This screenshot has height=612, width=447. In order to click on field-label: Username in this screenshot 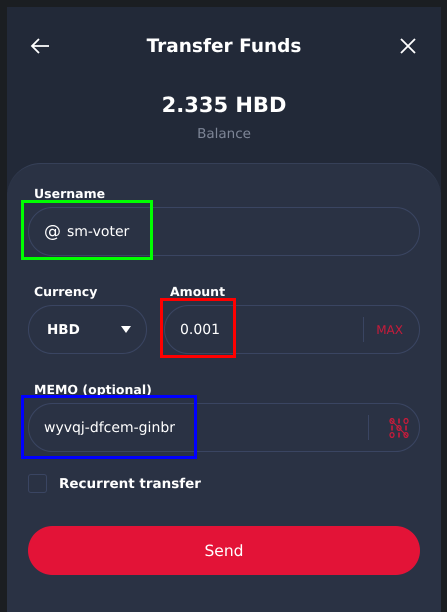, I will do `click(69, 193)`.